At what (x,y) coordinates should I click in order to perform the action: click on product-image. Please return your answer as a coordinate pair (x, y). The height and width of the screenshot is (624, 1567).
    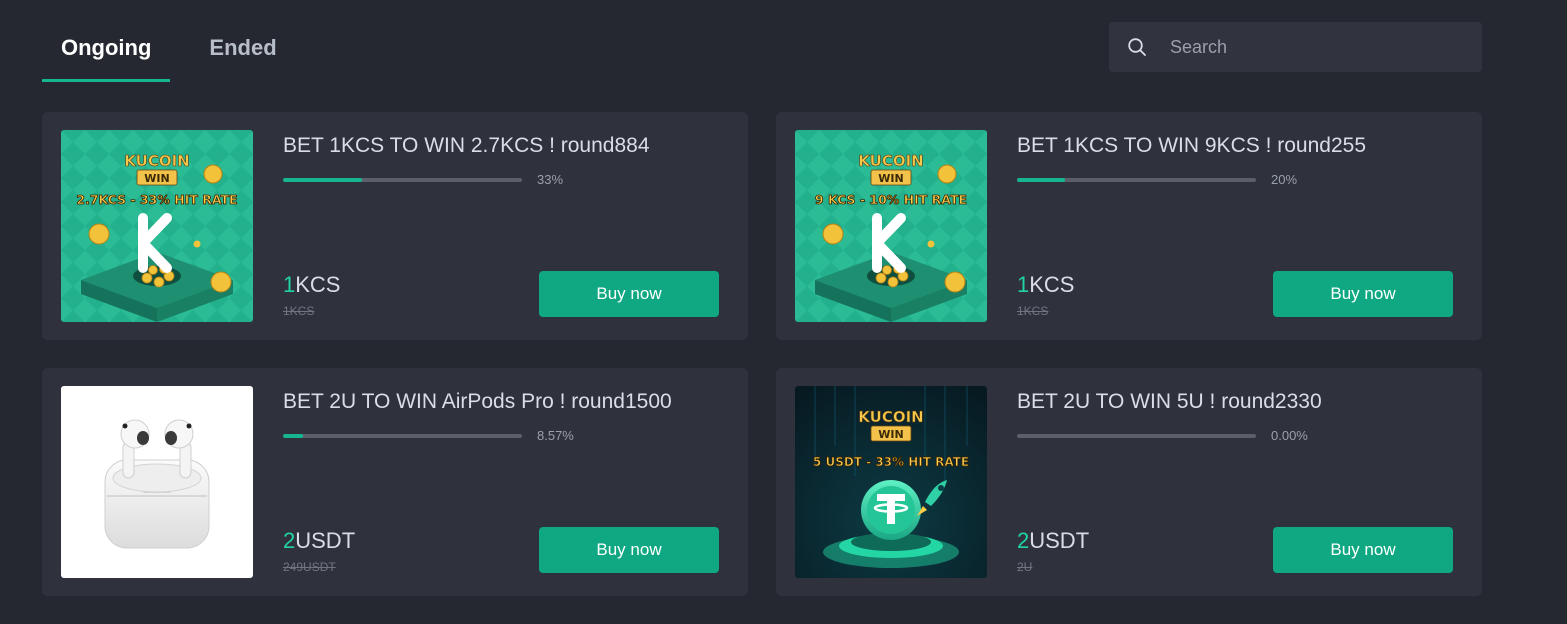
    Looking at the image, I should click on (157, 482).